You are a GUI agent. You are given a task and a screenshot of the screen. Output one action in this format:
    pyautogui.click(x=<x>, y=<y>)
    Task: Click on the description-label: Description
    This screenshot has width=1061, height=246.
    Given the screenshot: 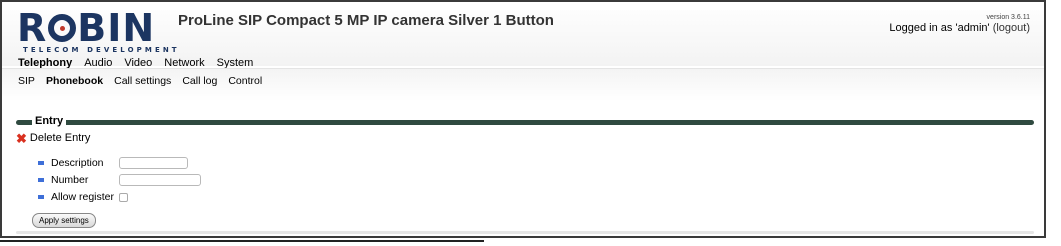 What is the action you would take?
    pyautogui.click(x=77, y=163)
    